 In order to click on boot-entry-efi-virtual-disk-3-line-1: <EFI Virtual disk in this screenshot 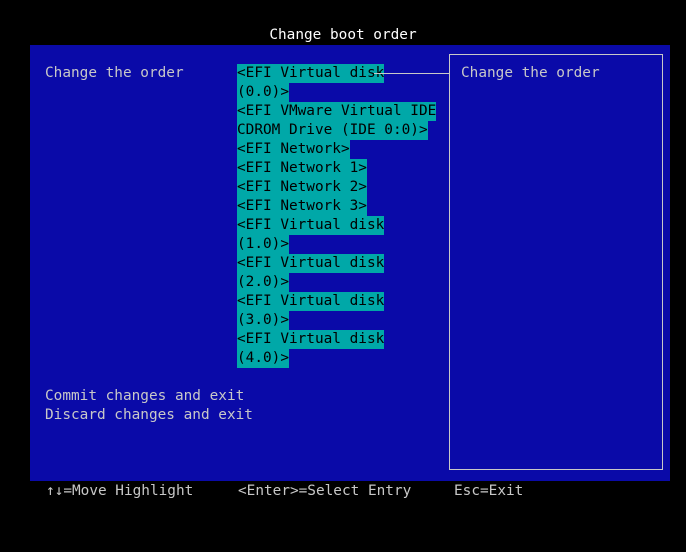, I will do `click(311, 301)`.